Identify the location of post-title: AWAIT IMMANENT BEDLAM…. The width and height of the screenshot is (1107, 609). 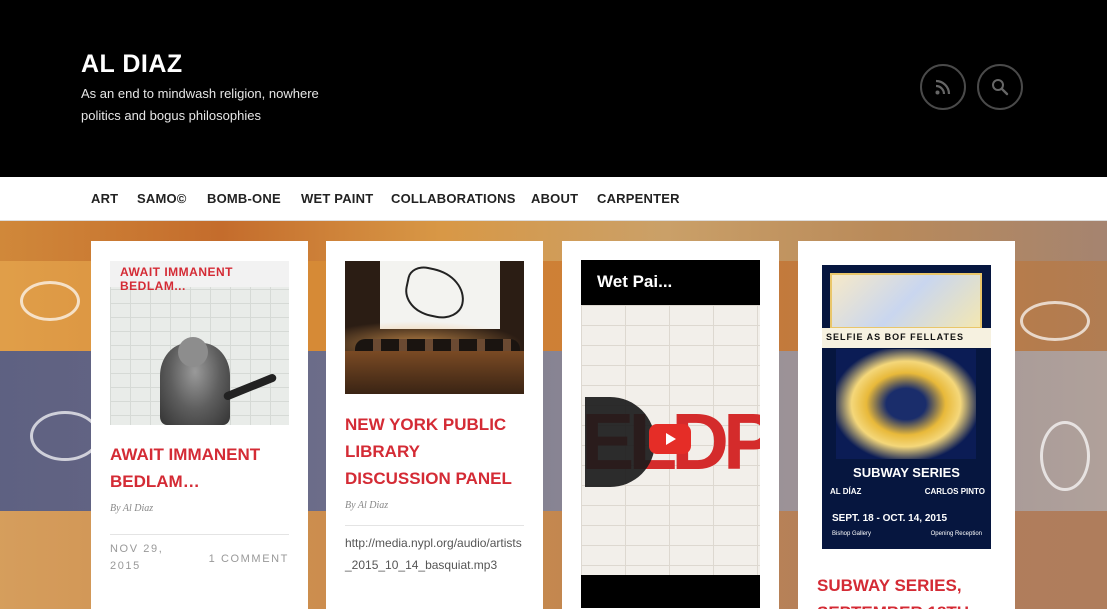
(200, 468).